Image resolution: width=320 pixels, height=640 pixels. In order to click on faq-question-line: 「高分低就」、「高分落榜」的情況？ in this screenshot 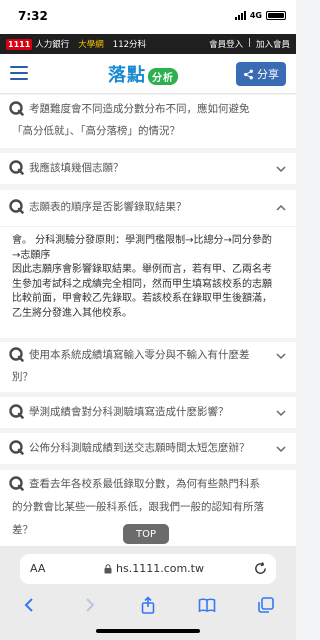, I will do `click(96, 131)`.